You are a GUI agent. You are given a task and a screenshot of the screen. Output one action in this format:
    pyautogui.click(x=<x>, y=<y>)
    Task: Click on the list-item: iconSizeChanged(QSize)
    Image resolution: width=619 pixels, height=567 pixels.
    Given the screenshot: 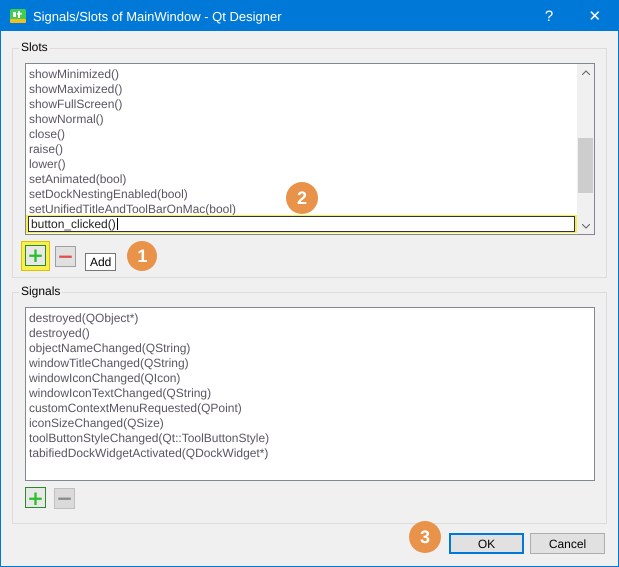 What is the action you would take?
    pyautogui.click(x=96, y=423)
    